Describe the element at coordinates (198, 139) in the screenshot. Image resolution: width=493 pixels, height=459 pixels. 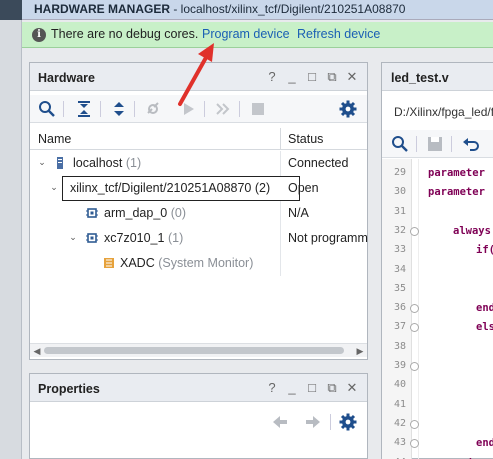
I see `hardware-table-header: Name Status` at that location.